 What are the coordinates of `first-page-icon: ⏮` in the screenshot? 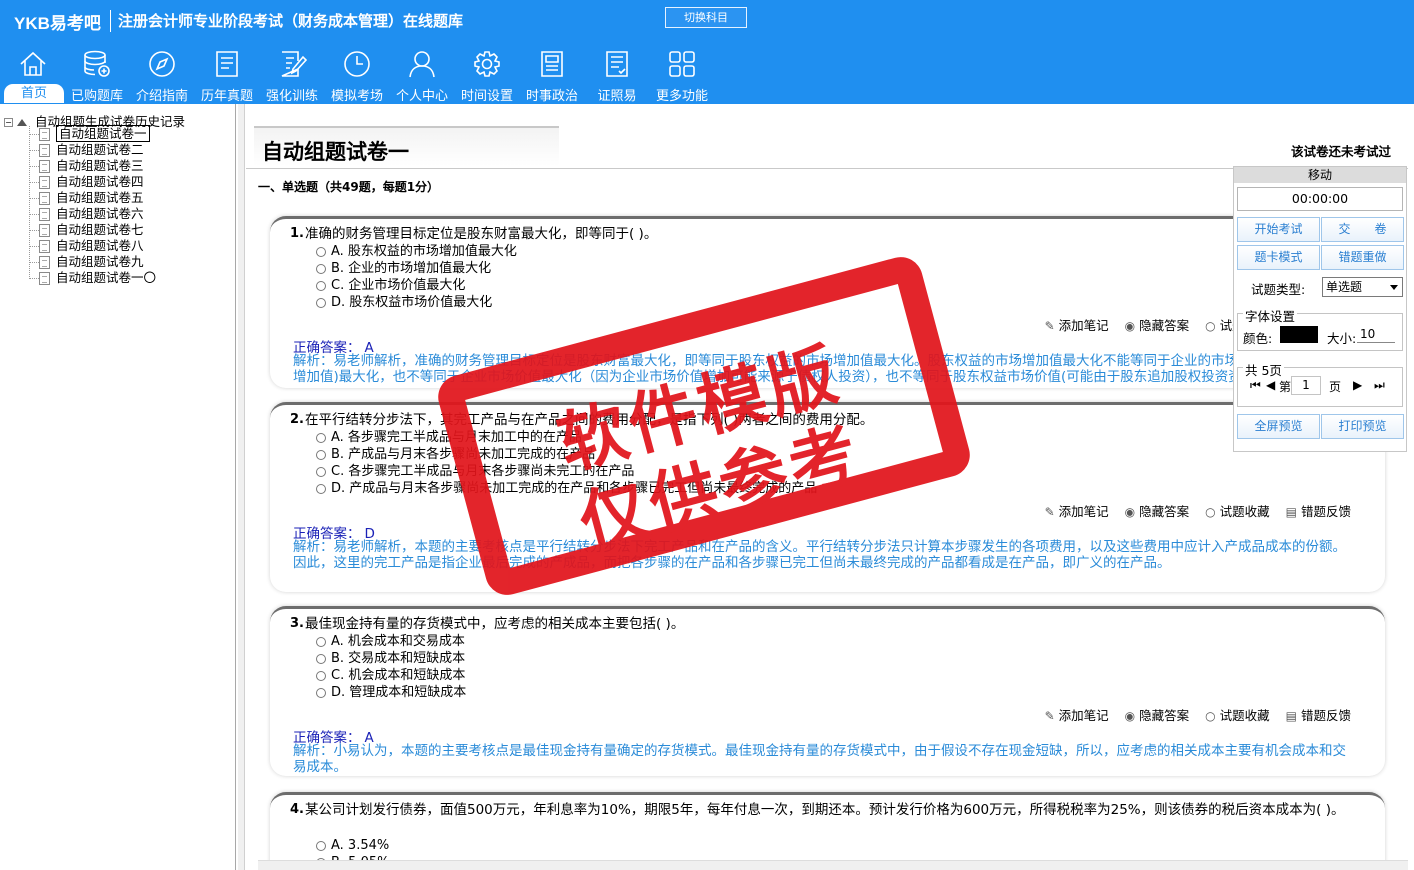 It's located at (1255, 385).